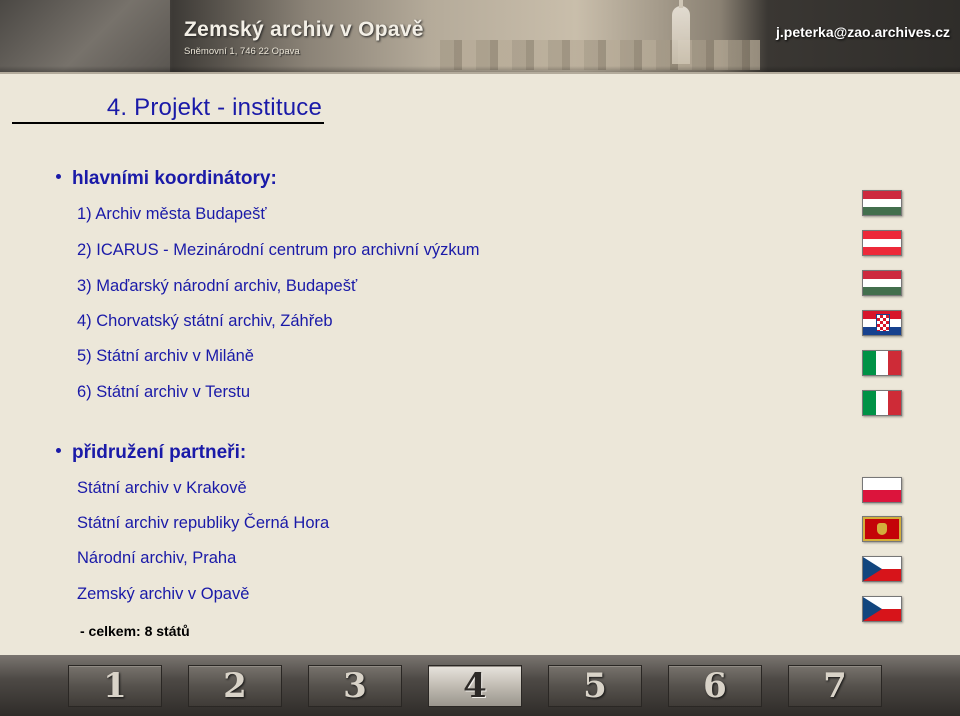  What do you see at coordinates (882, 243) in the screenshot?
I see `austria-flag-icon` at bounding box center [882, 243].